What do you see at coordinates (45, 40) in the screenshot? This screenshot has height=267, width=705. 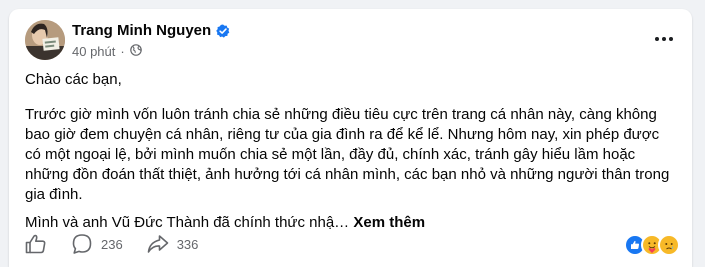 I see `author-avatar` at bounding box center [45, 40].